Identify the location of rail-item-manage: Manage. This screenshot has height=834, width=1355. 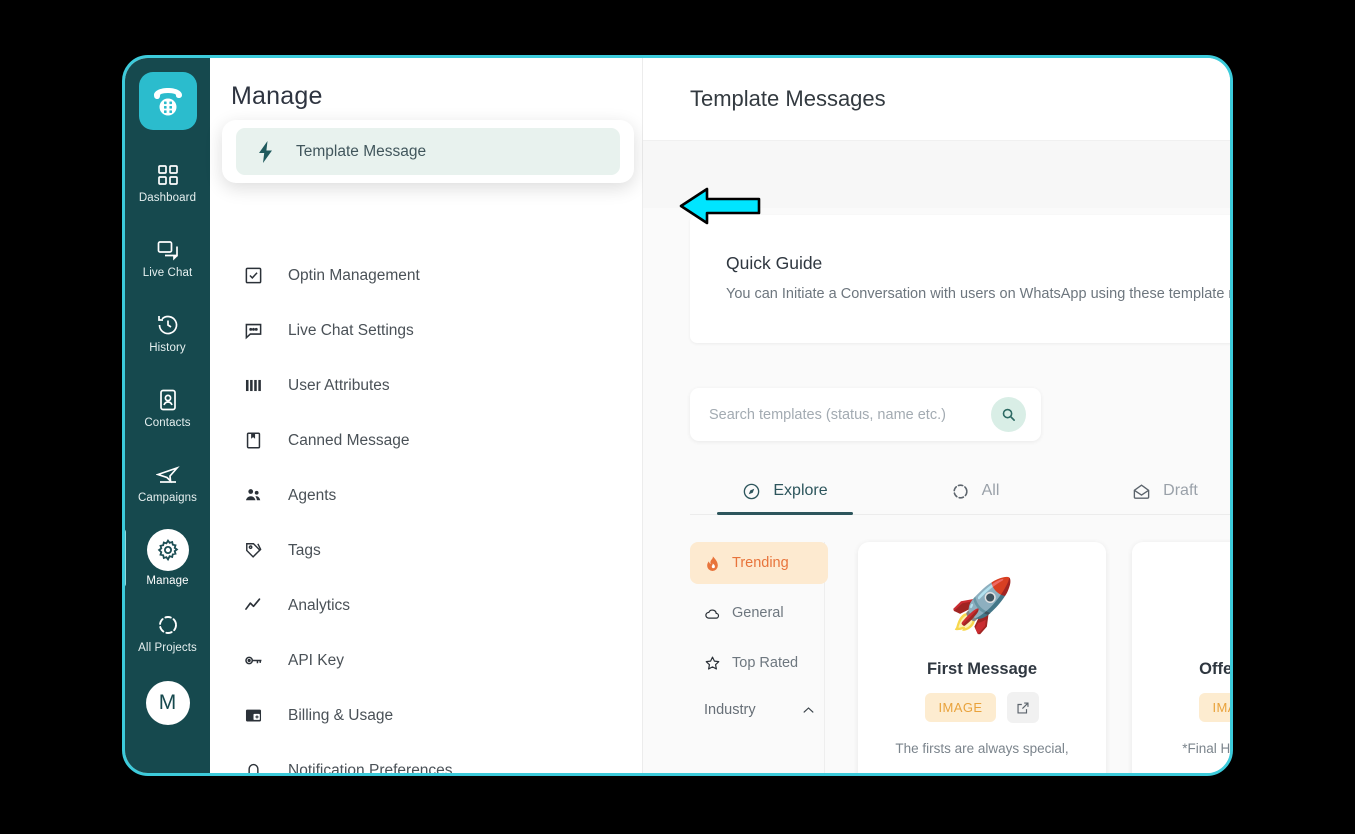
(167, 558).